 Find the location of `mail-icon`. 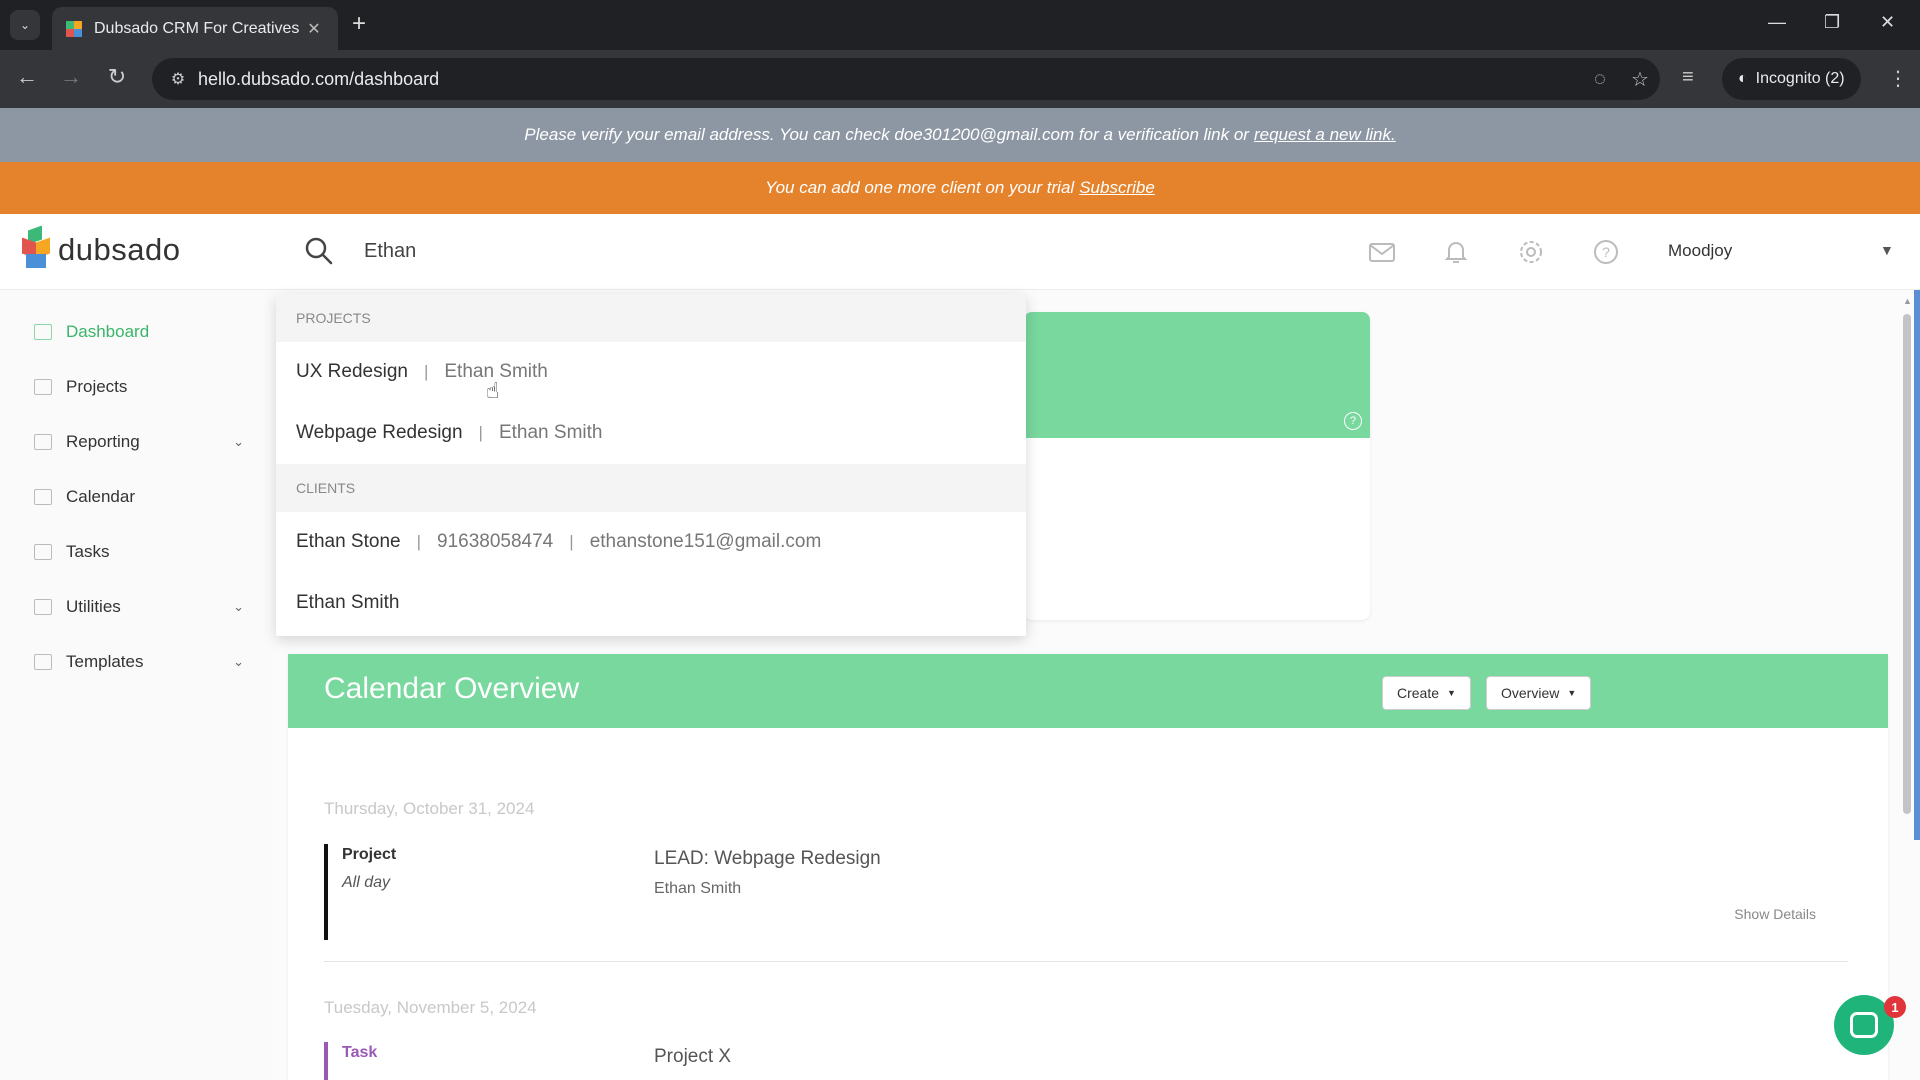

mail-icon is located at coordinates (1382, 252).